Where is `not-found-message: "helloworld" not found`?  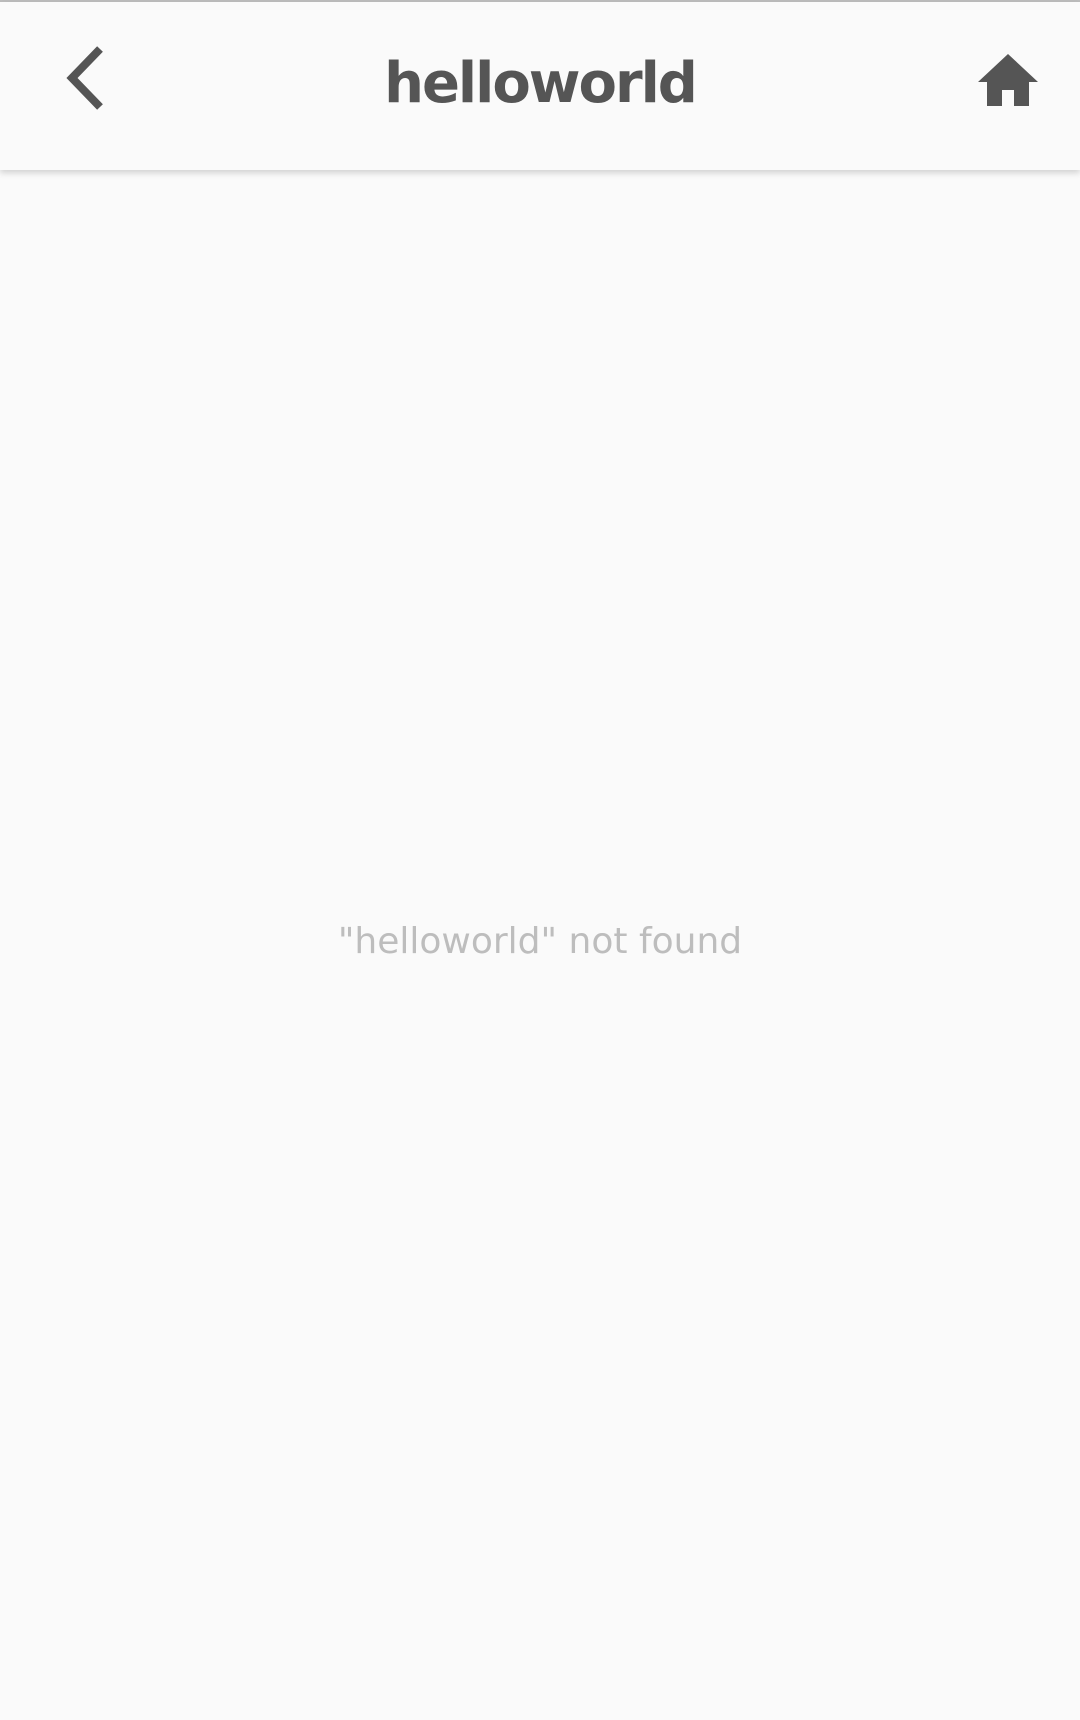
not-found-message: "helloworld" not found is located at coordinates (540, 941).